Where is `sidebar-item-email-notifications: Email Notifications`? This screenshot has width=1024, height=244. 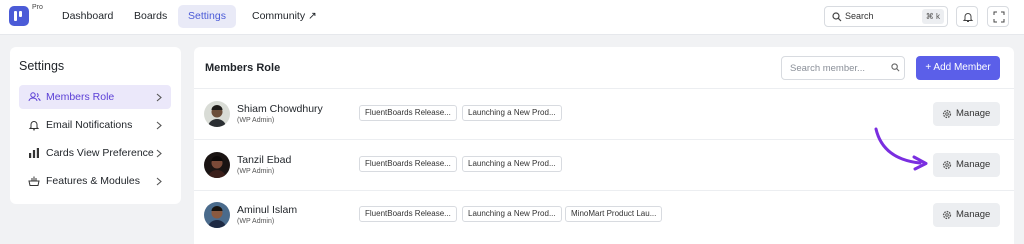 sidebar-item-email-notifications: Email Notifications is located at coordinates (95, 125).